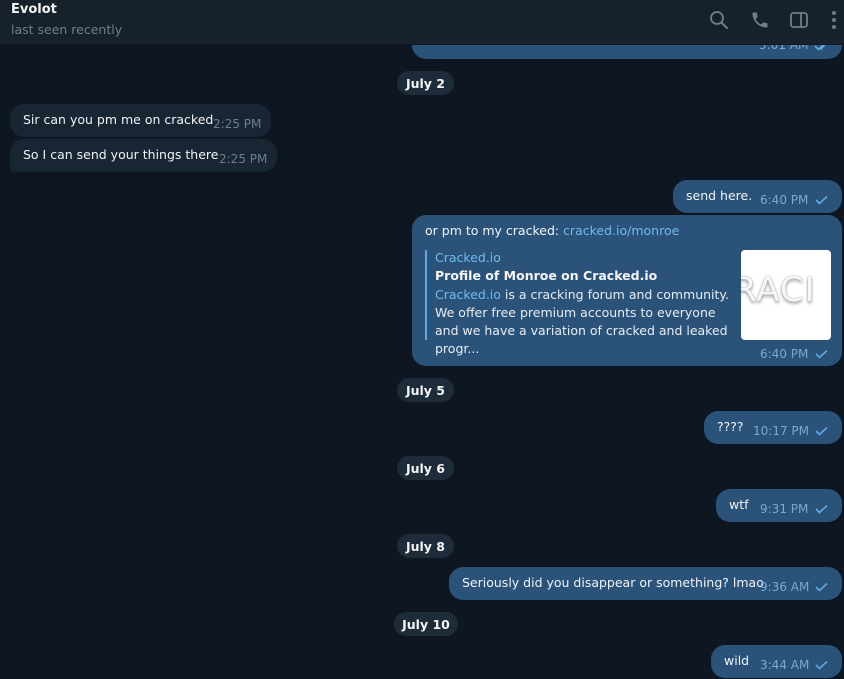 This screenshot has width=844, height=679. I want to click on preview-thumbnail: RACI, so click(786, 295).